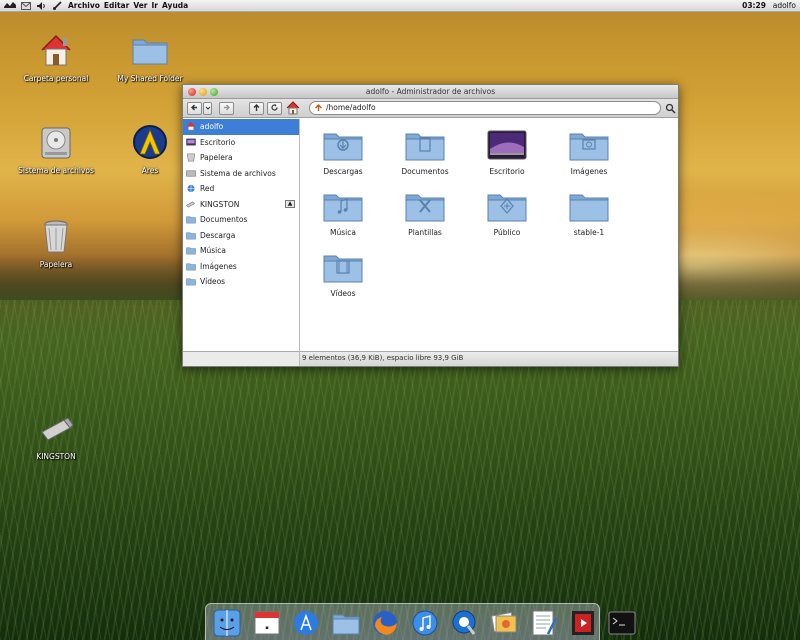 Image resolution: width=800 pixels, height=640 pixels. I want to click on sidebar-item-kingston: KINGSTON ▲, so click(241, 205).